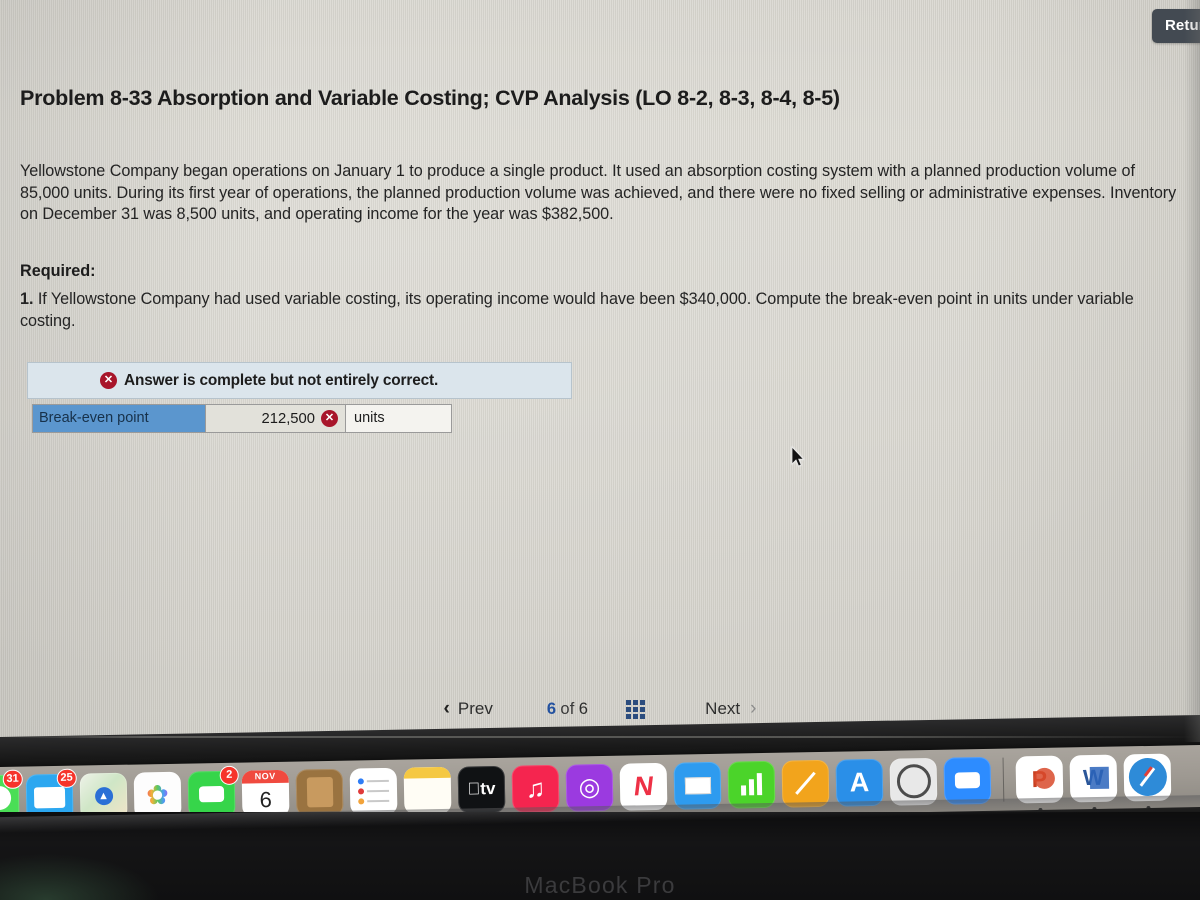 This screenshot has width=1200, height=900. I want to click on apple-tv-icon: tv, so click(481, 789).